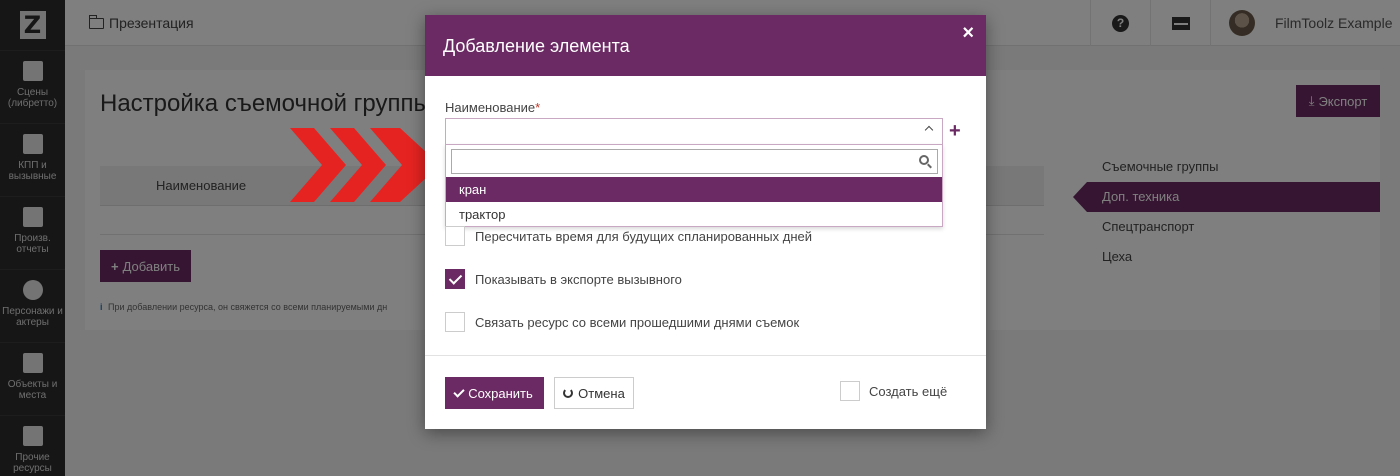  Describe the element at coordinates (568, 393) in the screenshot. I see `undo-icon` at that location.